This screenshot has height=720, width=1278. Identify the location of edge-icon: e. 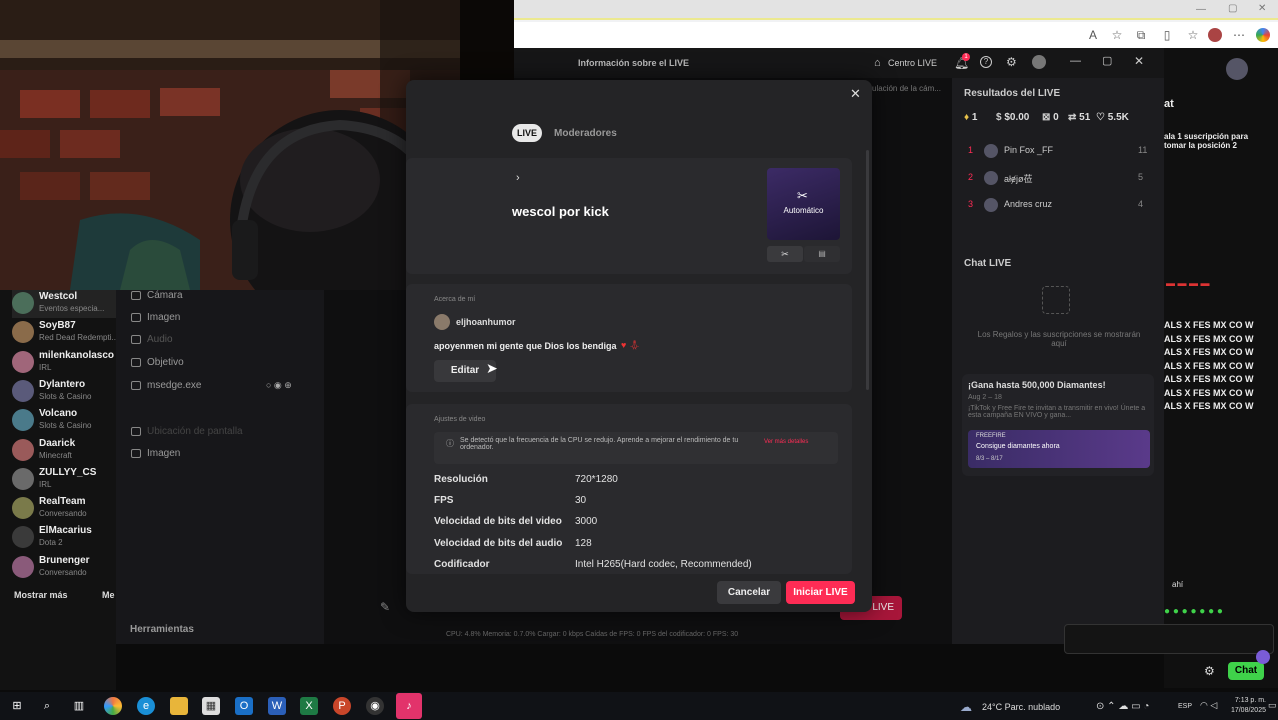
(146, 706).